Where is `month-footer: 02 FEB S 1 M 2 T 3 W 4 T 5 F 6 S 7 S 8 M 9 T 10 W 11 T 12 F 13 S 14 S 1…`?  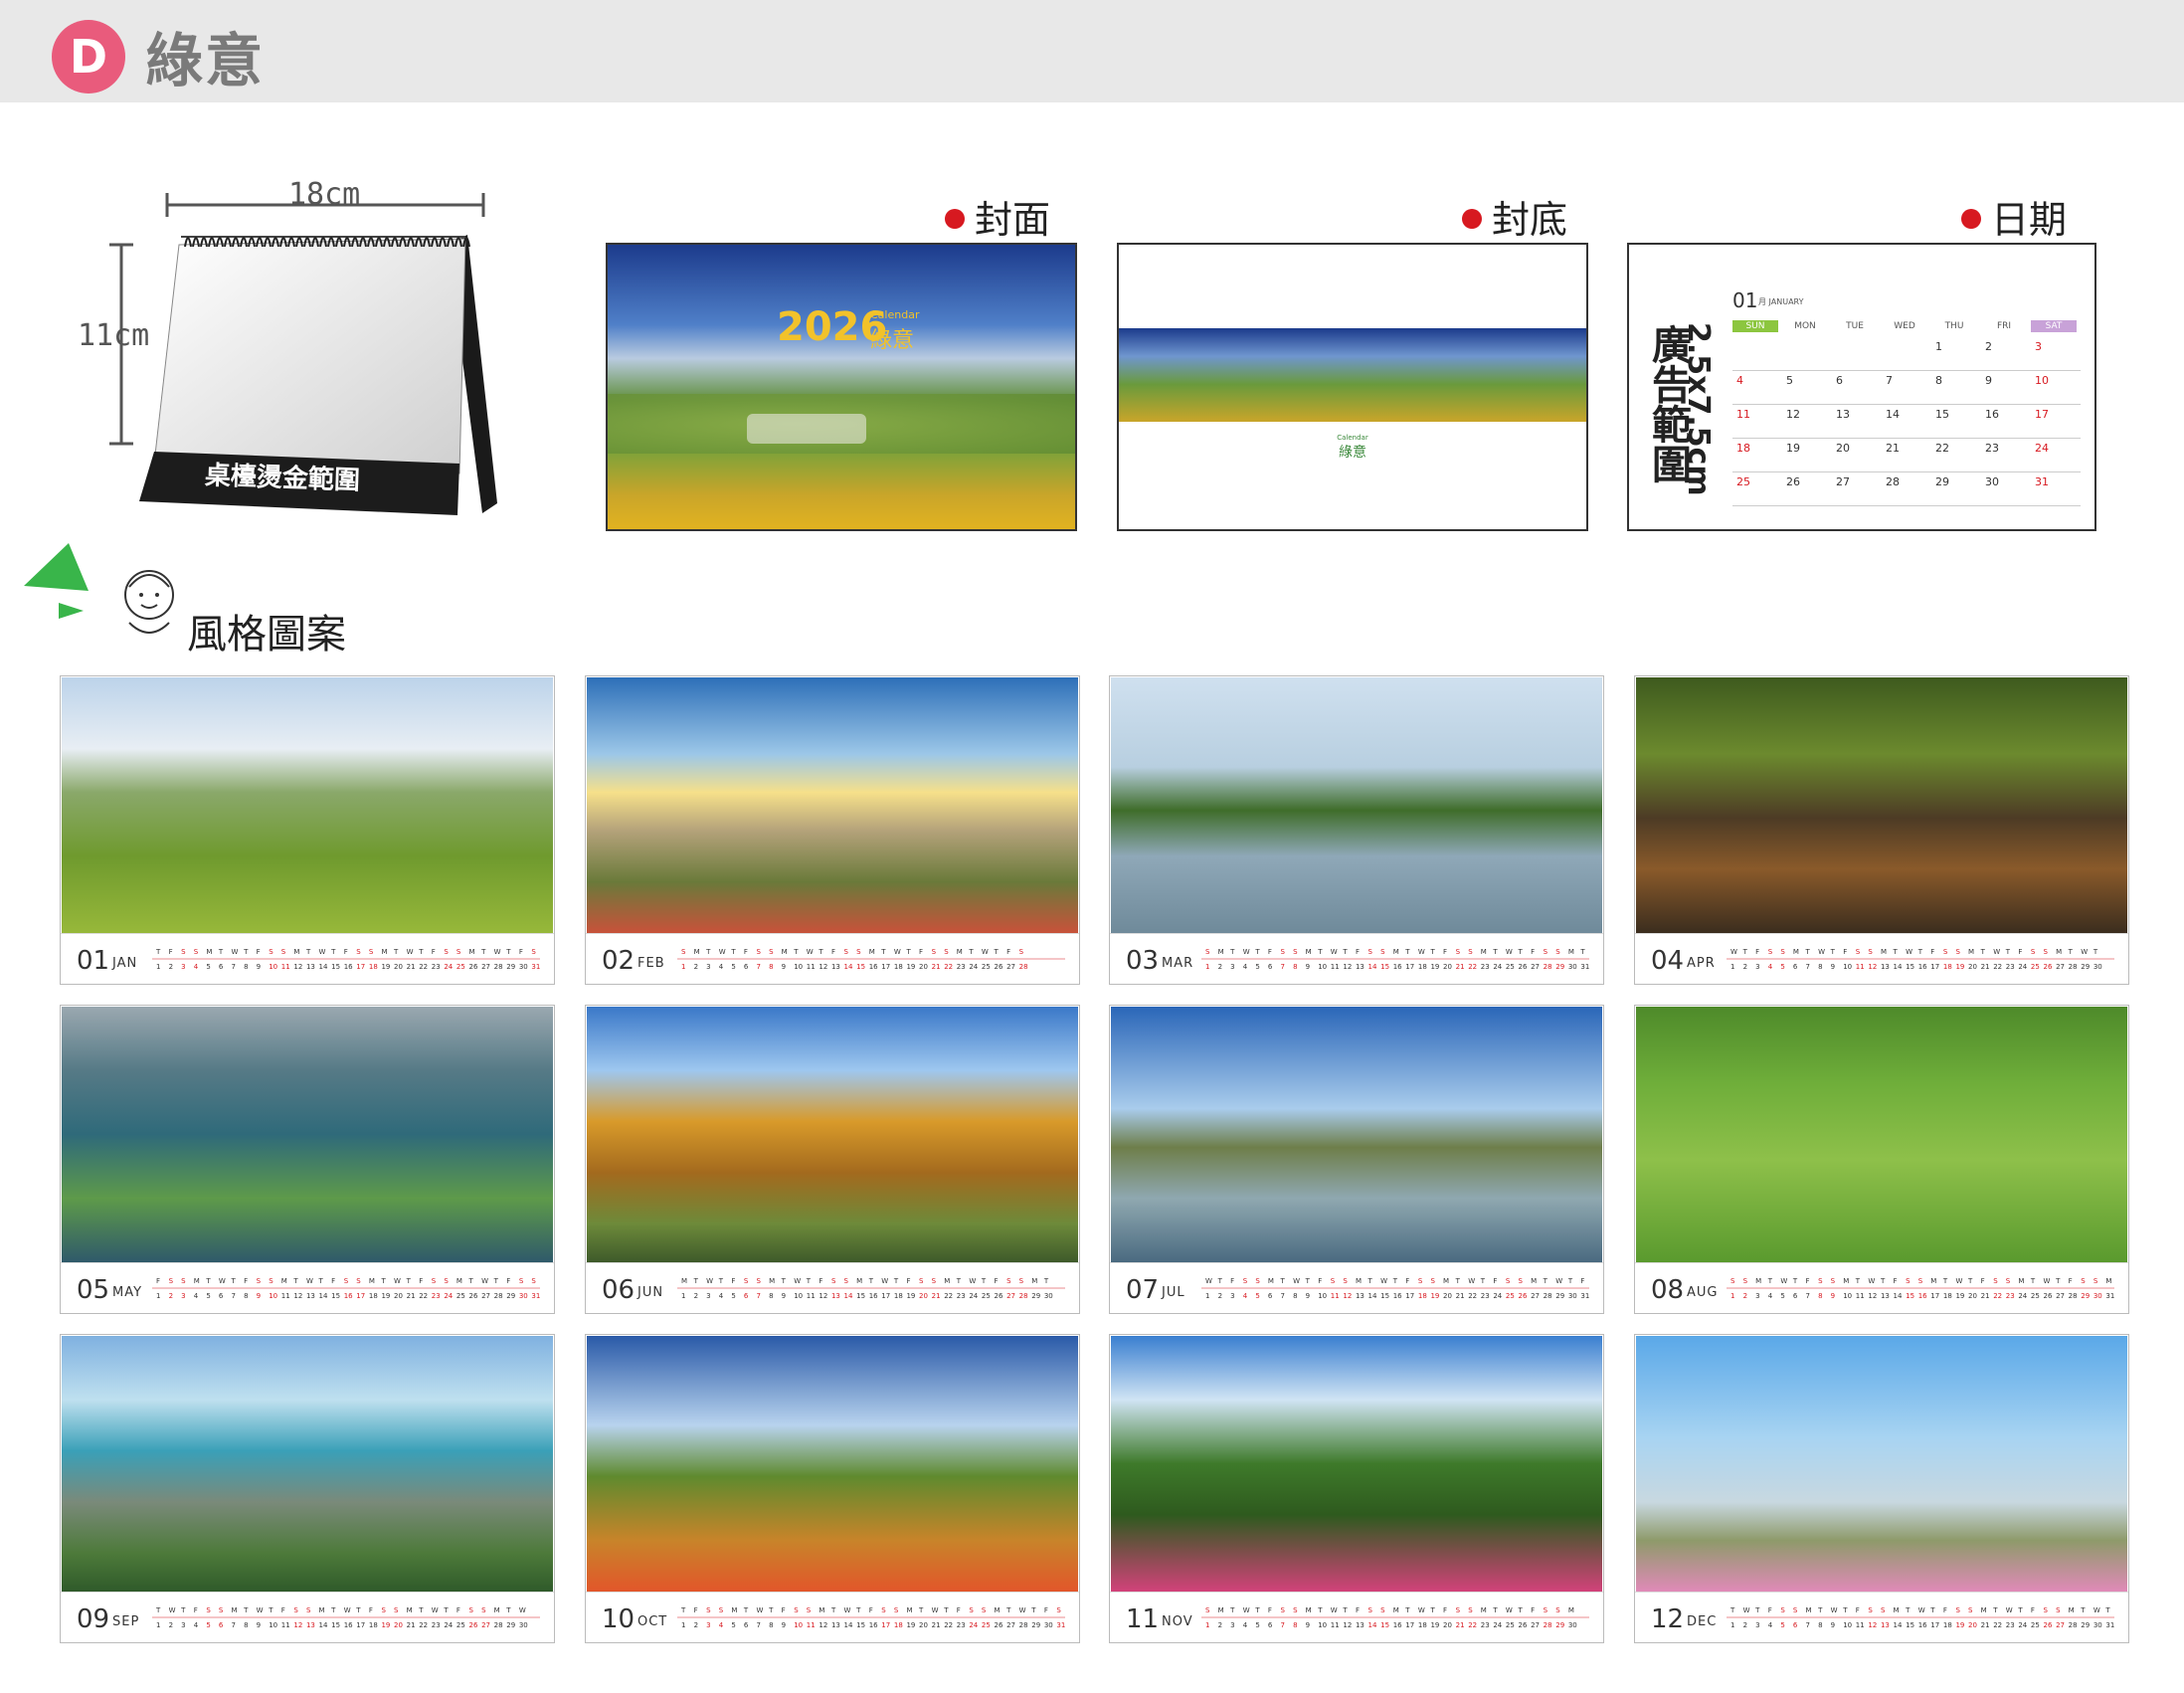
month-footer: 02 FEB S 1 M 2 T 3 W 4 T 5 F 6 S 7 S 8 M 9 T 10 W 11 T 12 F 13 S 14 S 1… is located at coordinates (832, 958).